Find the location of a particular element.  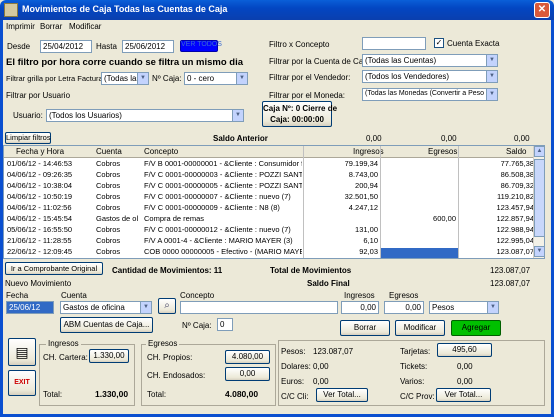

letra-factura-select: (Todas las ▼ is located at coordinates (125, 78).